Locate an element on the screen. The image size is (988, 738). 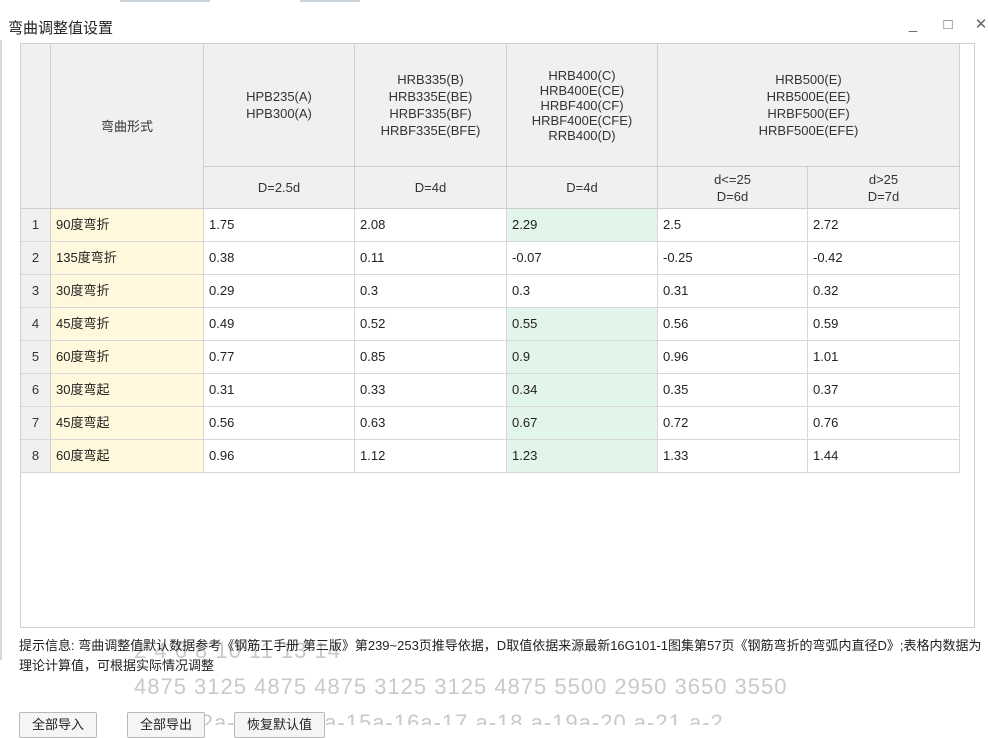
maximize-button: □ is located at coordinates (948, 25).